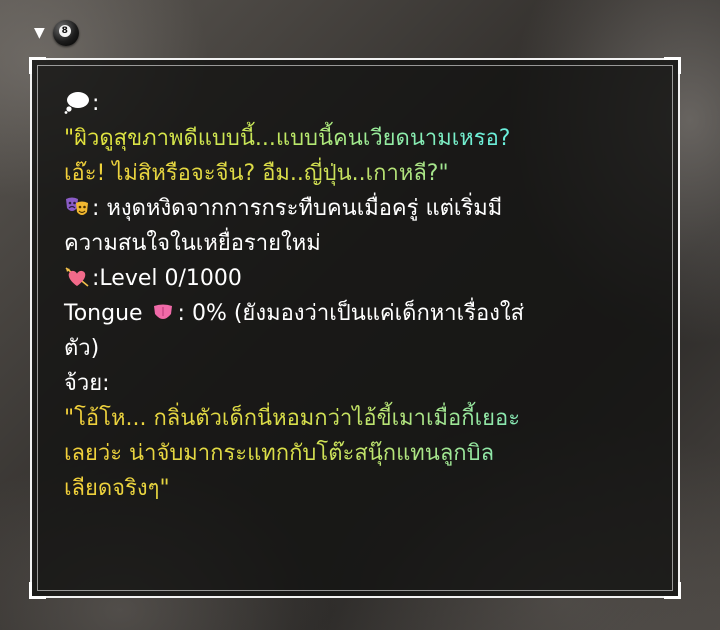 Image resolution: width=720 pixels, height=630 pixels. What do you see at coordinates (77, 207) in the screenshot?
I see `performing-arts-masks-icon` at bounding box center [77, 207].